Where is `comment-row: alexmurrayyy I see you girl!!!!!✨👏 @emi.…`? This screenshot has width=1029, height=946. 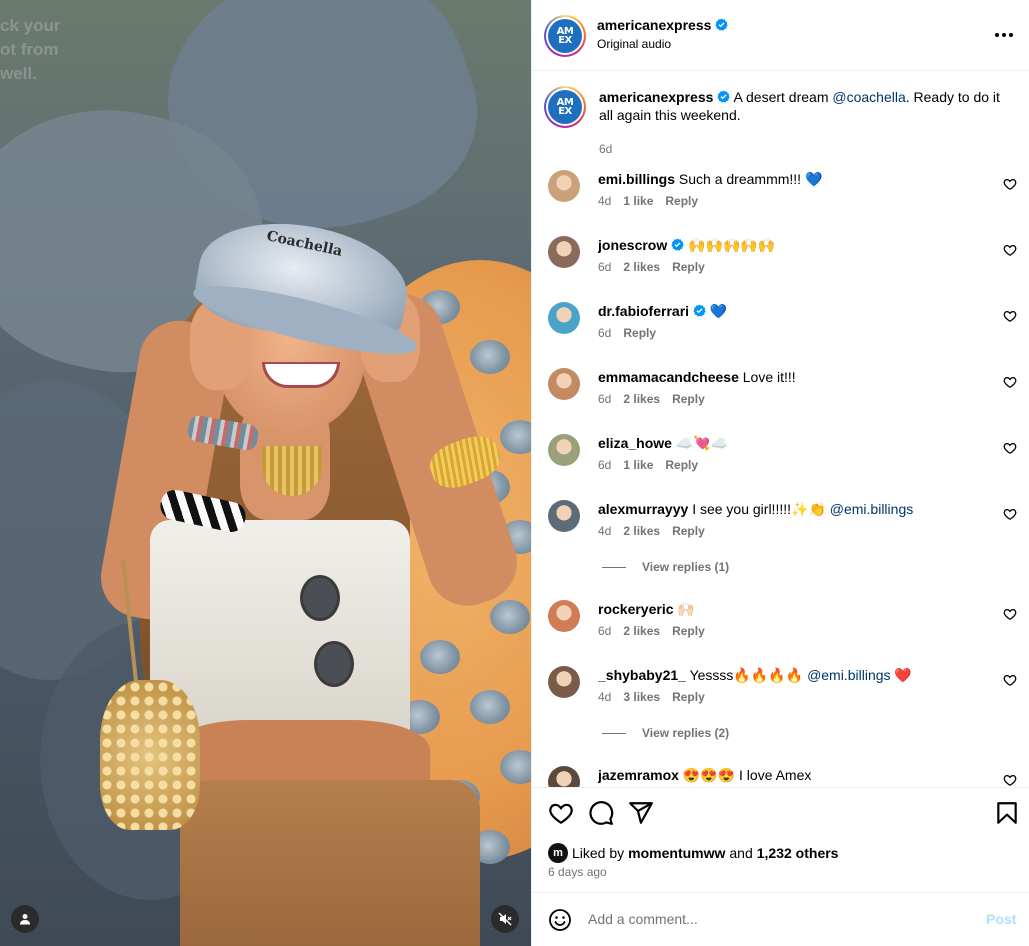
comment-row: alexmurrayyy I see you girl!!!!!✨👏 @emi.… is located at coordinates (780, 530).